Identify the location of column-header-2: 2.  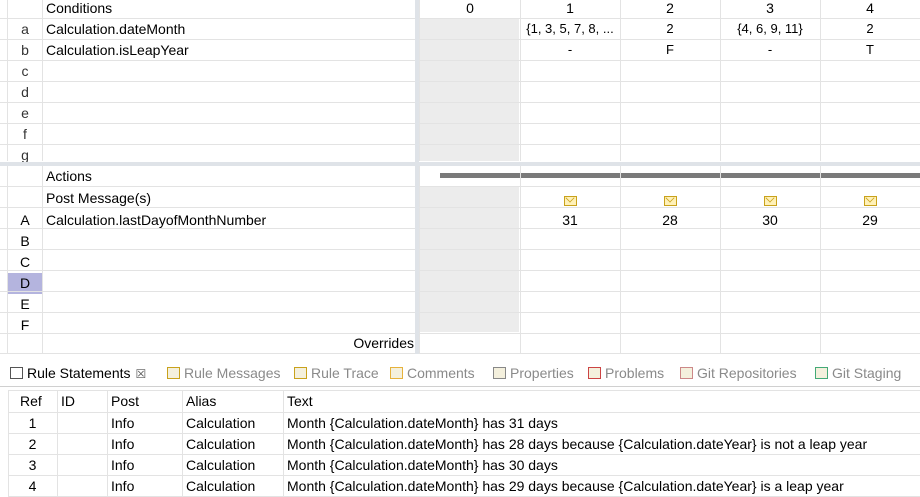
(670, 9).